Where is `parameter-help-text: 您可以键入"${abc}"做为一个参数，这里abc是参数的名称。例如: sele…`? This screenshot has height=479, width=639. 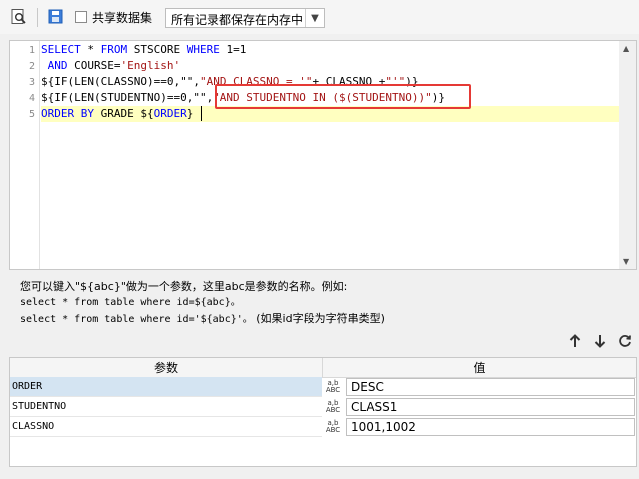 parameter-help-text: 您可以键入"${abc}"做为一个参数，这里abc是参数的名称。例如: sele… is located at coordinates (202, 303).